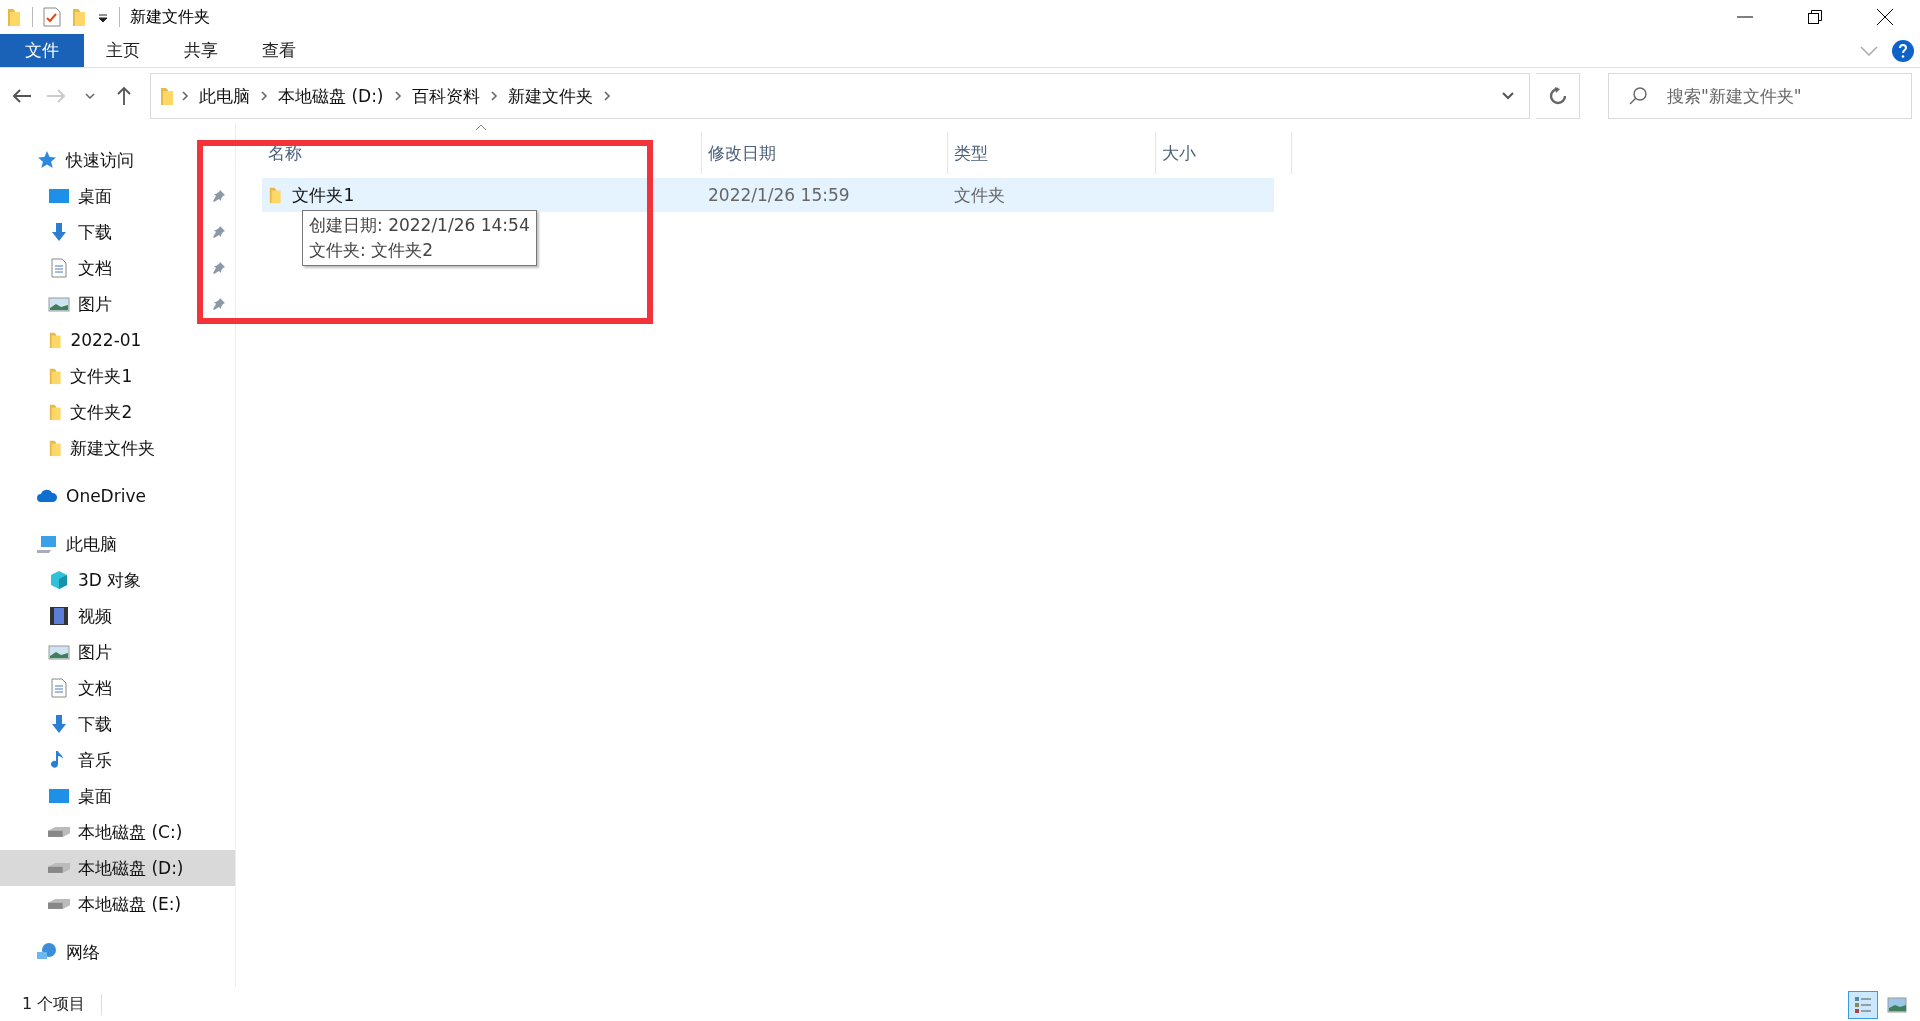 The width and height of the screenshot is (1920, 1021). Describe the element at coordinates (117, 496) in the screenshot. I see `sidebar-item: OneDrive` at that location.